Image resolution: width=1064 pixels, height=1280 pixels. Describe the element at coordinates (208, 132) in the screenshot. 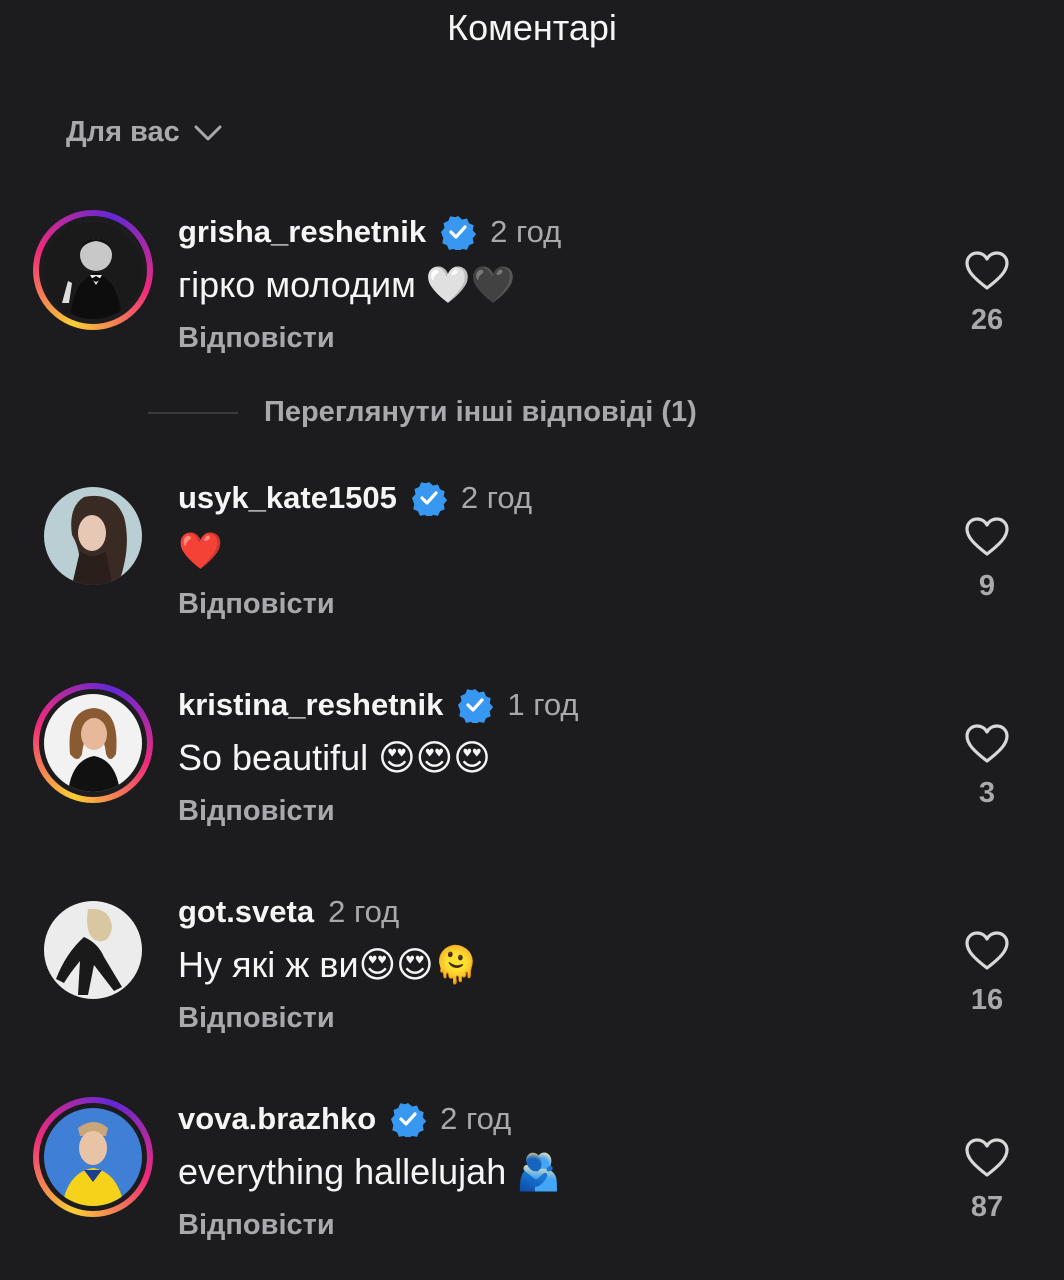

I see `chevron-down-icon` at that location.